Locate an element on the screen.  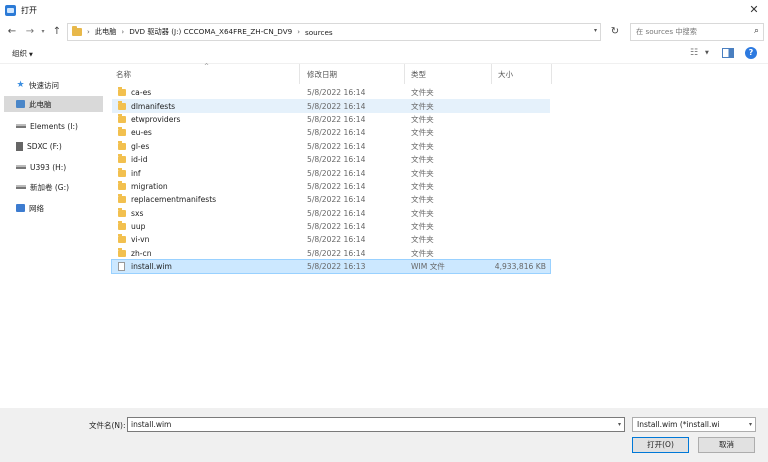
list-item: uup 5/8/2022 16:14 文件夹 is located at coordinates (331, 226).